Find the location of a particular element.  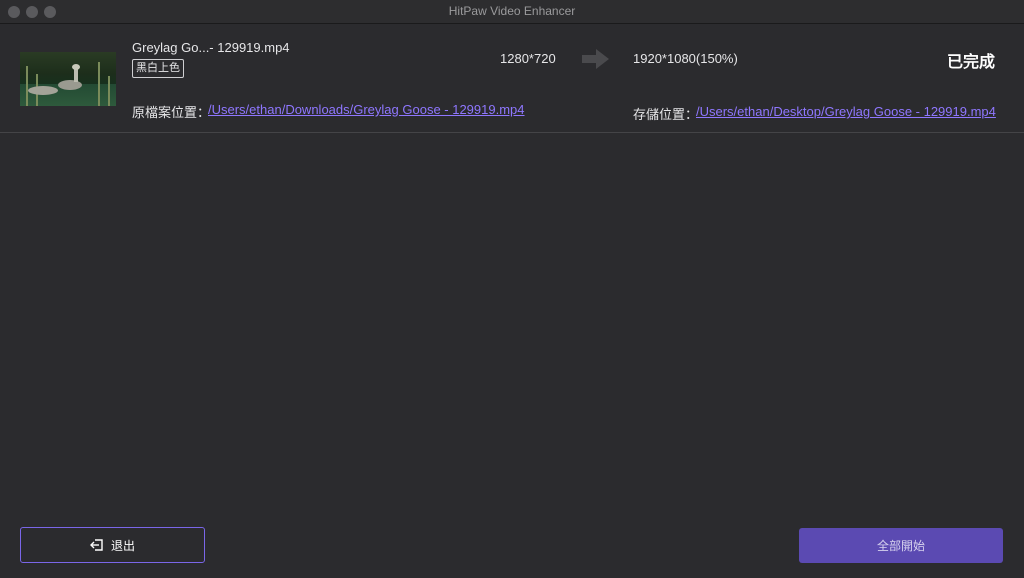

save-path-label: 存儲位置： is located at coordinates (666, 114).